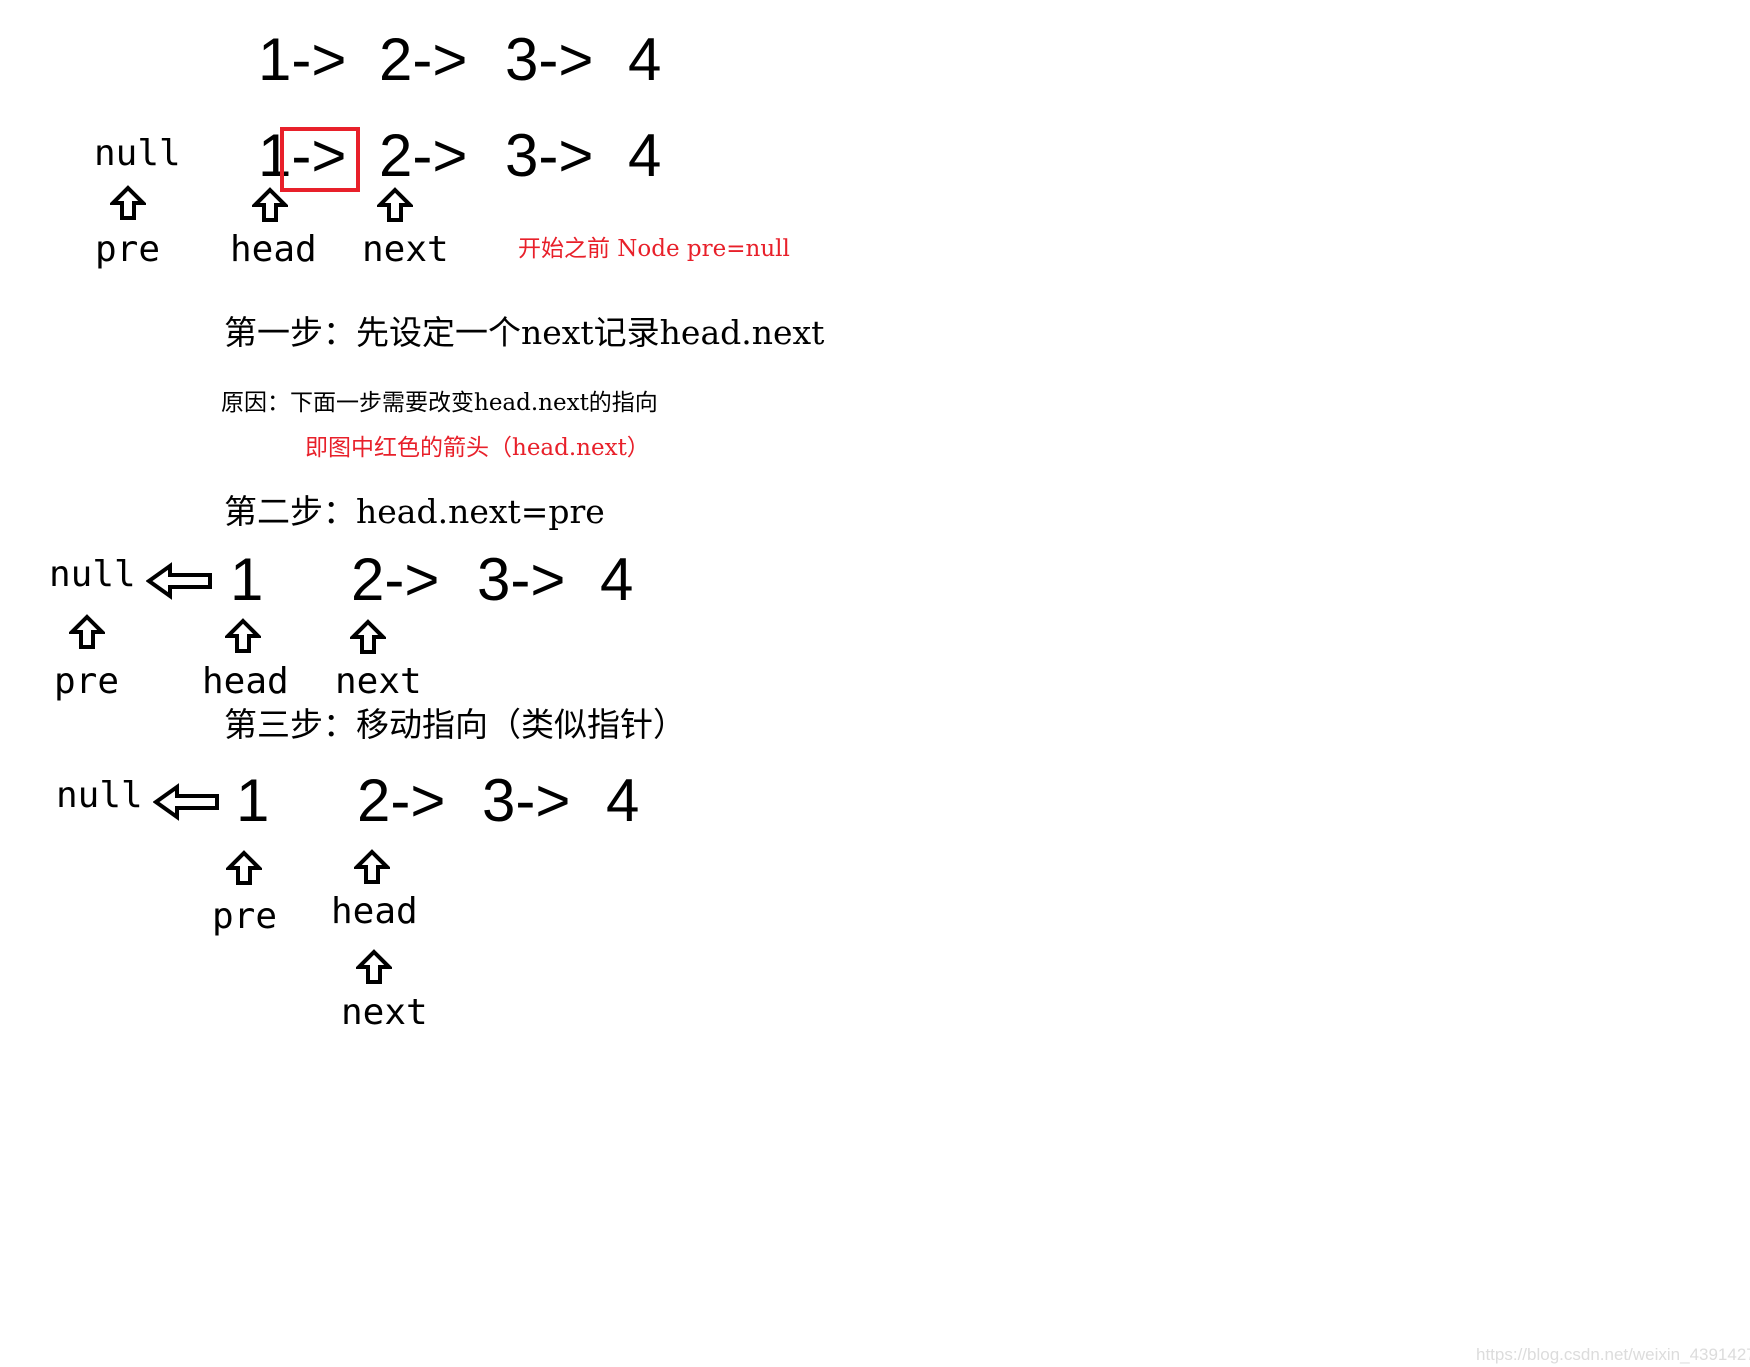 Image resolution: width=1750 pixels, height=1367 pixels. I want to click on step1-title: 第一步：先设定一个next记录head.next, so click(524, 332).